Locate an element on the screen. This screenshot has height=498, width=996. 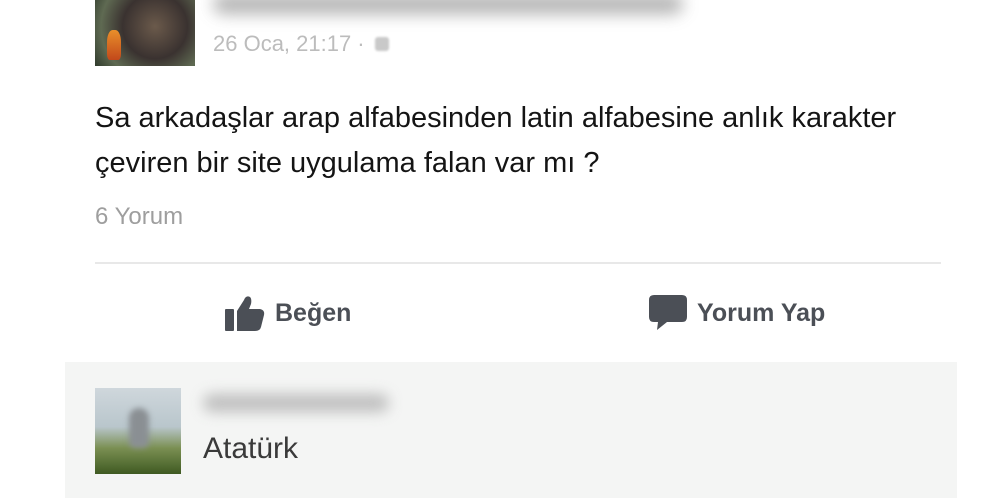
like-label: Beğen is located at coordinates (313, 312).